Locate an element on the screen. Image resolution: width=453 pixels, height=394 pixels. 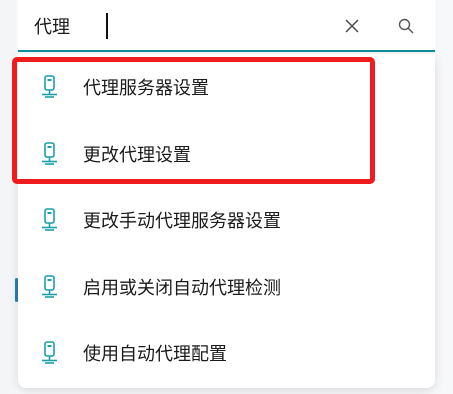
clear-search-button is located at coordinates (352, 26).